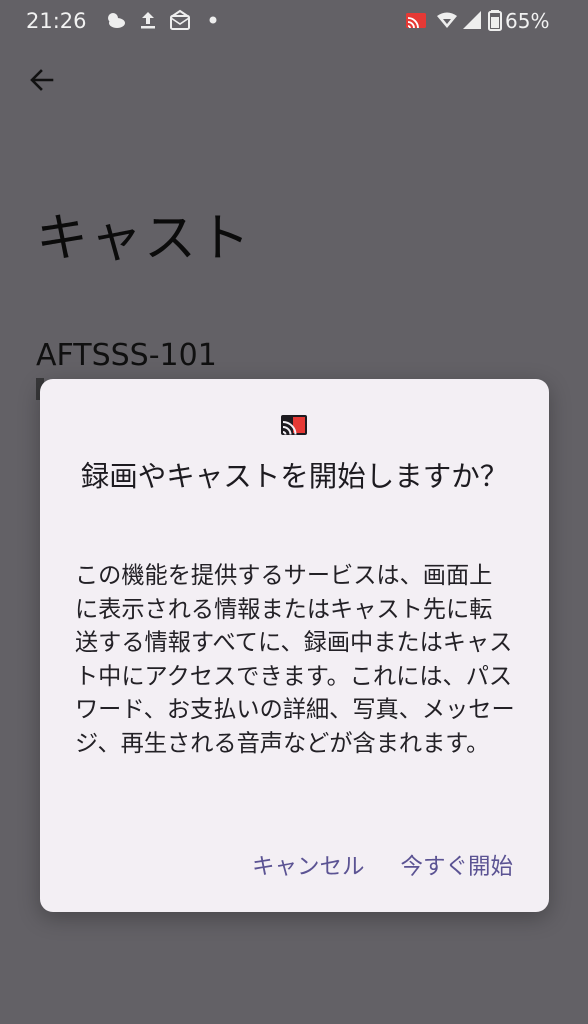 The height and width of the screenshot is (1024, 588). Describe the element at coordinates (472, 20) in the screenshot. I see `signal-icon` at that location.